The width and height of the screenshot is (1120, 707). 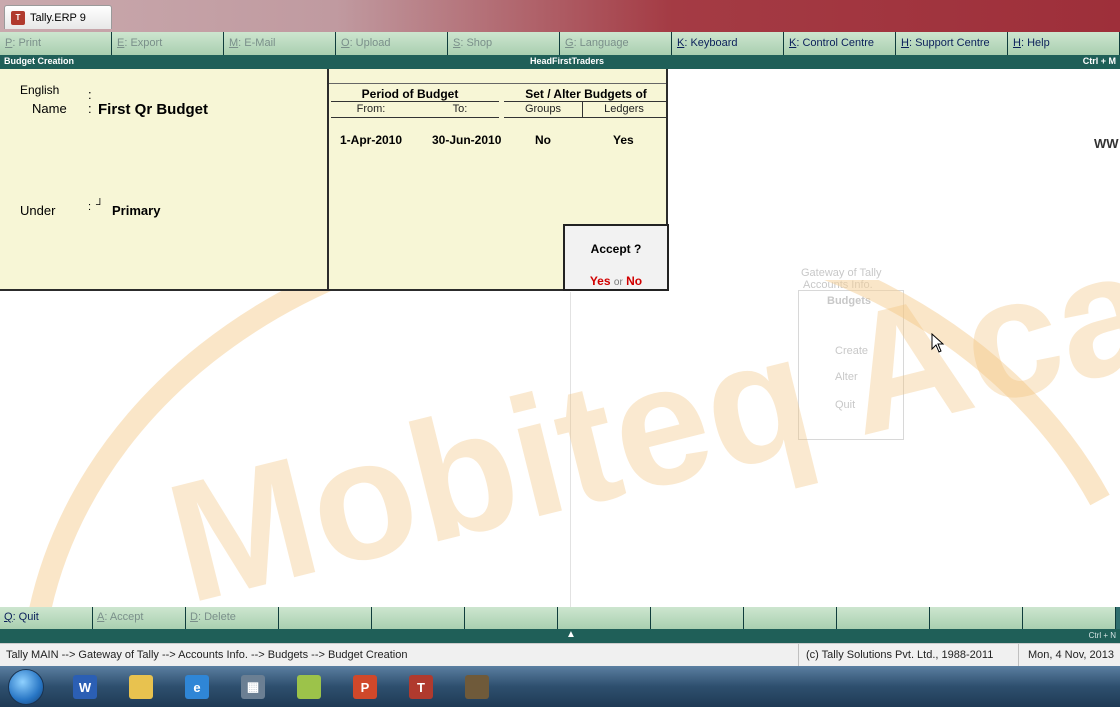 I want to click on bottom-strip: ▲ Ctrl + N, so click(x=560, y=636).